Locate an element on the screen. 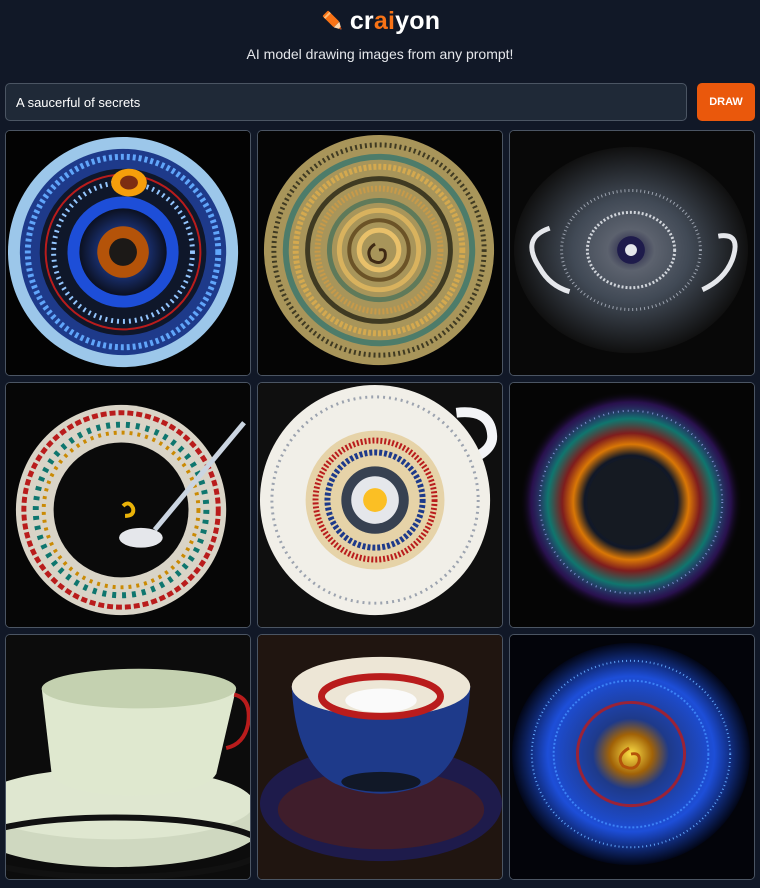 Image resolution: width=760 pixels, height=888 pixels. blue-circular-disc-image is located at coordinates (128, 253).